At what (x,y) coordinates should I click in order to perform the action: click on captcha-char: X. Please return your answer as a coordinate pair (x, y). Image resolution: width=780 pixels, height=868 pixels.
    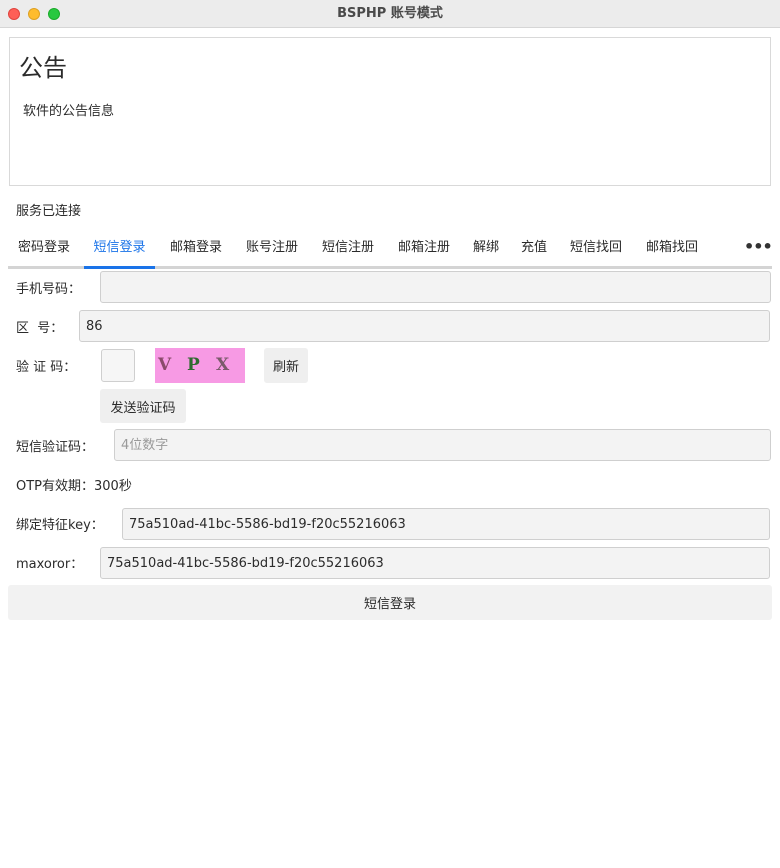
    Looking at the image, I should click on (223, 365).